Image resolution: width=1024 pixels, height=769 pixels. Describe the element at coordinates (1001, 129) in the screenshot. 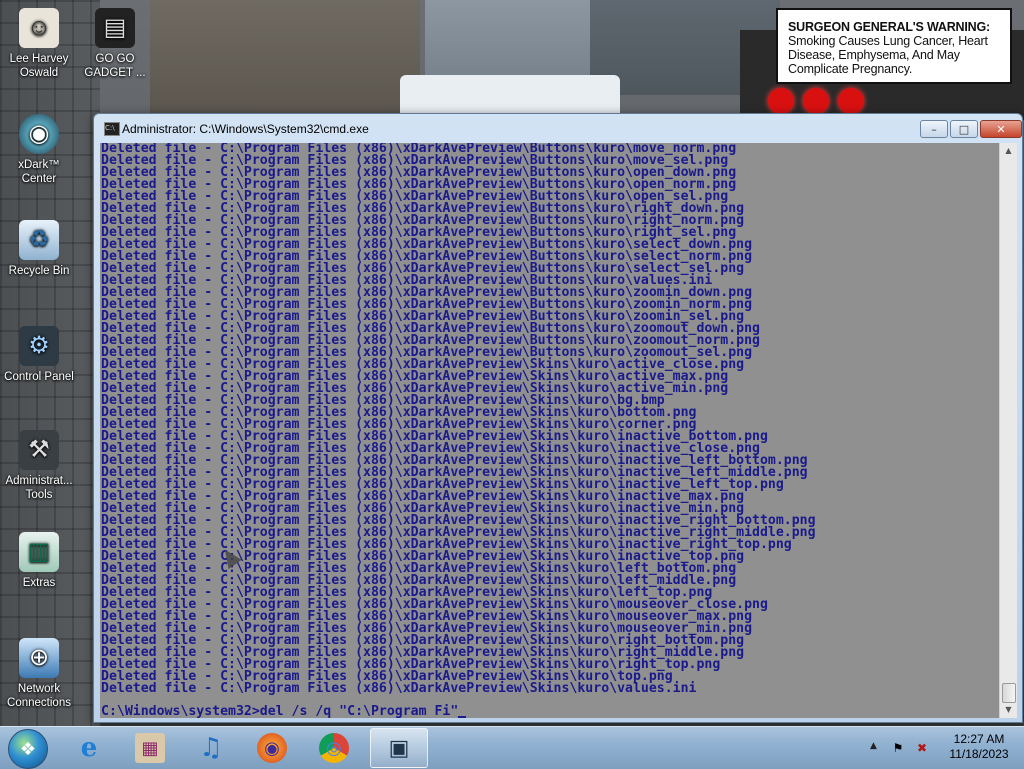

I see `close-button: ✕` at that location.